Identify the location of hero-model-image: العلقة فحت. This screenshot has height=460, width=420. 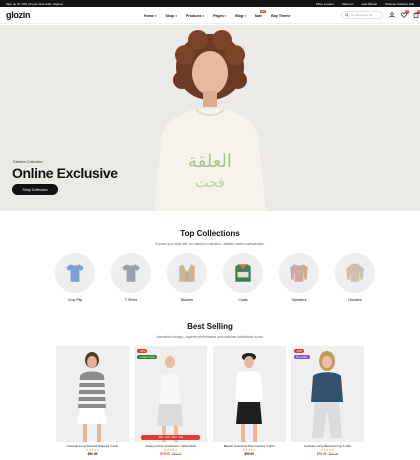
(210, 120).